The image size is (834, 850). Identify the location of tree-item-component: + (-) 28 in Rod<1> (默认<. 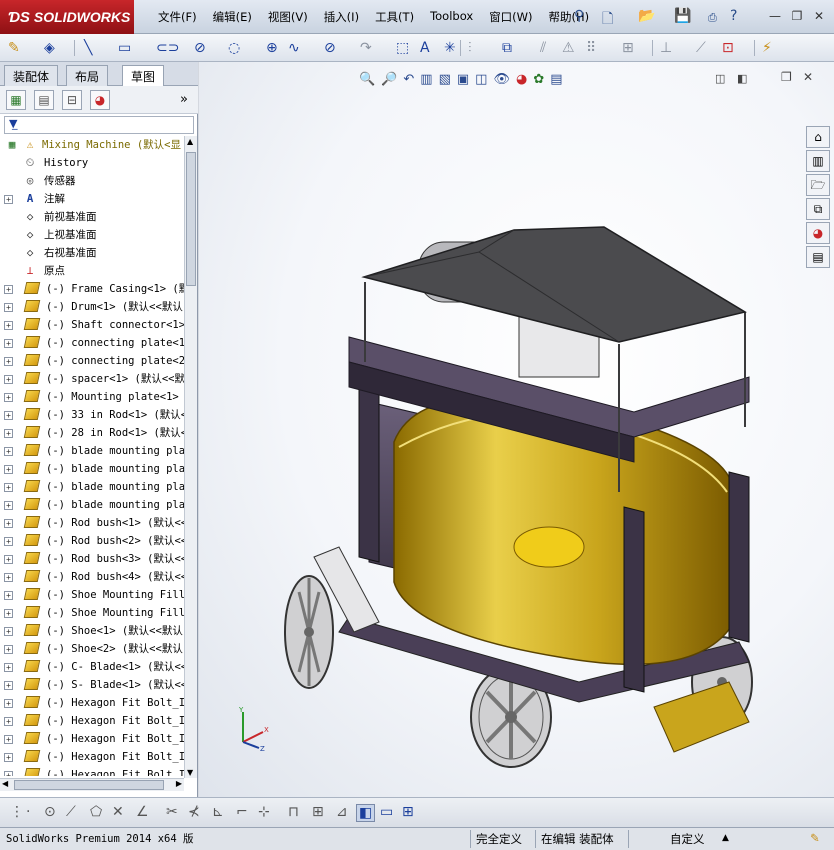
(92, 433).